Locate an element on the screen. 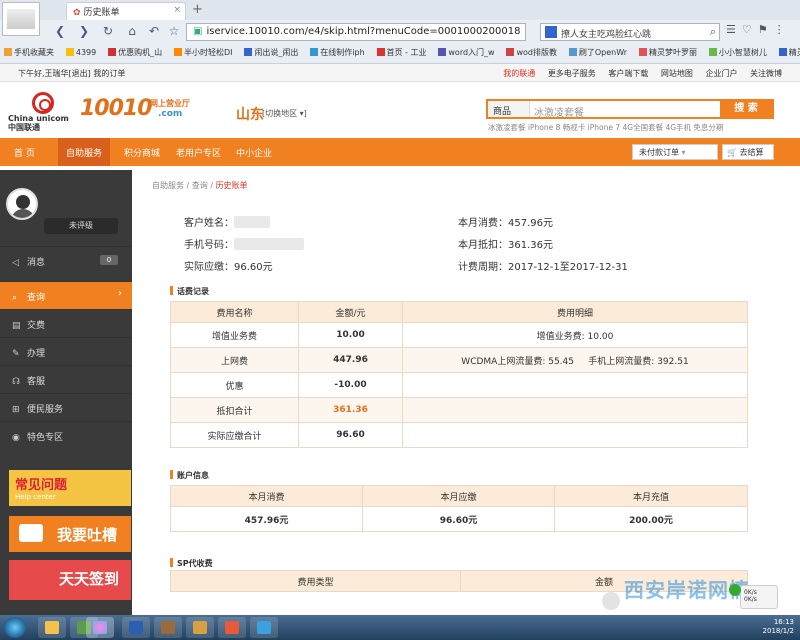 Image resolution: width=800 pixels, height=640 pixels. home-icon: ⌂ is located at coordinates (132, 31).